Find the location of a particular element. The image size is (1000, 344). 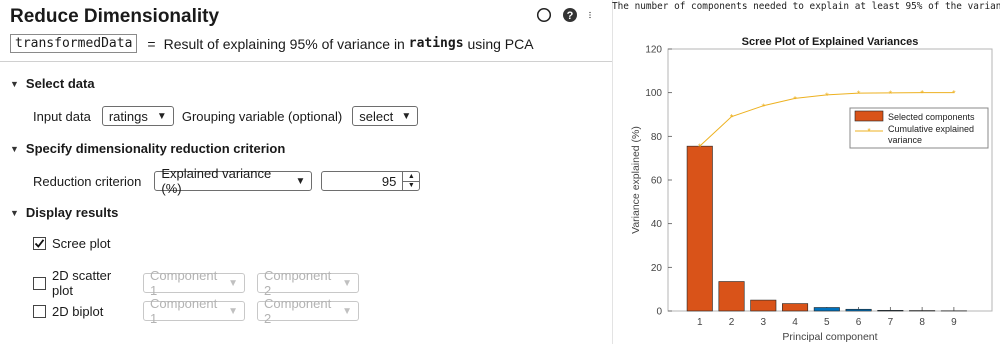

y-tick-label: 20 is located at coordinates (657, 268).